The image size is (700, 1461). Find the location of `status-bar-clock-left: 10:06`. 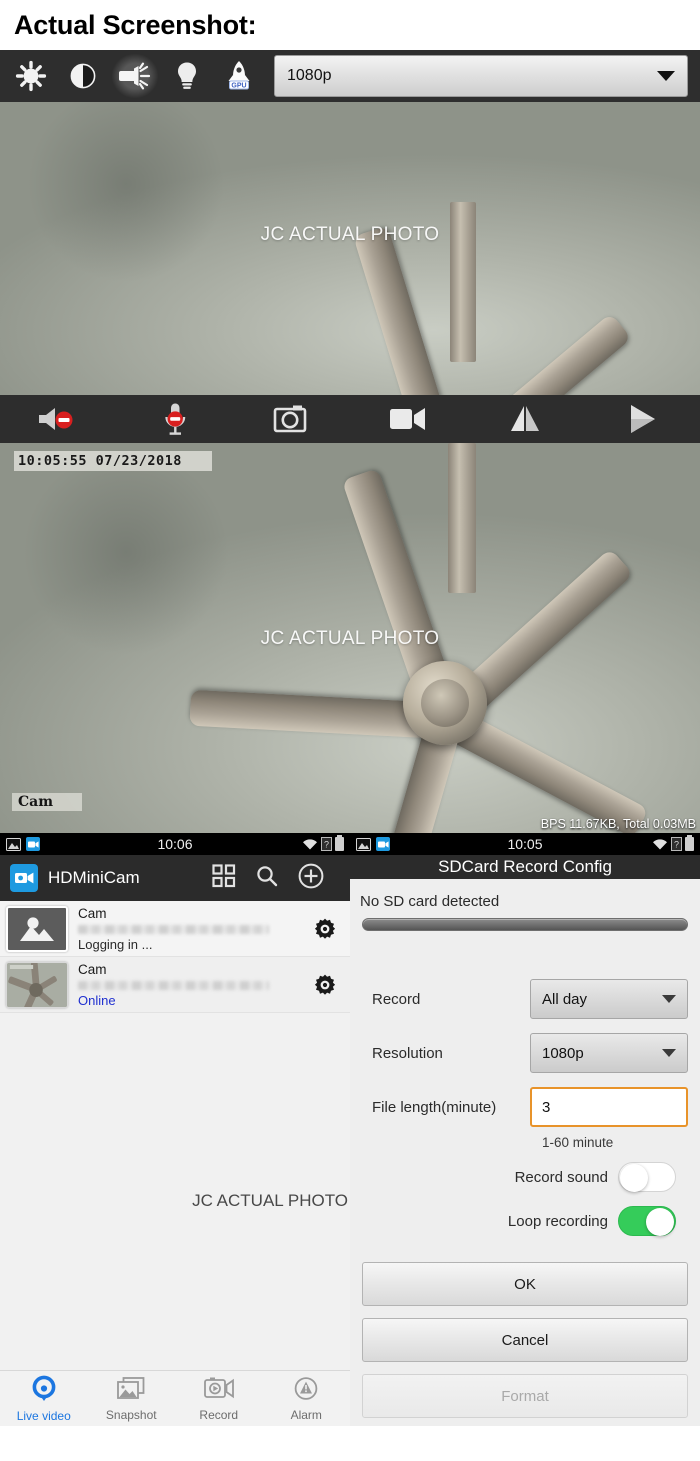

status-bar-clock-left: 10:06 is located at coordinates (175, 844).